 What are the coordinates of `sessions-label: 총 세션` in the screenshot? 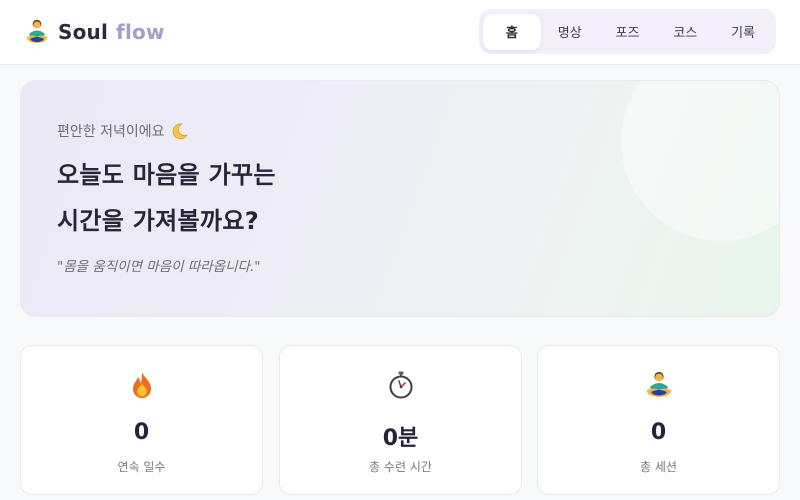 It's located at (658, 467).